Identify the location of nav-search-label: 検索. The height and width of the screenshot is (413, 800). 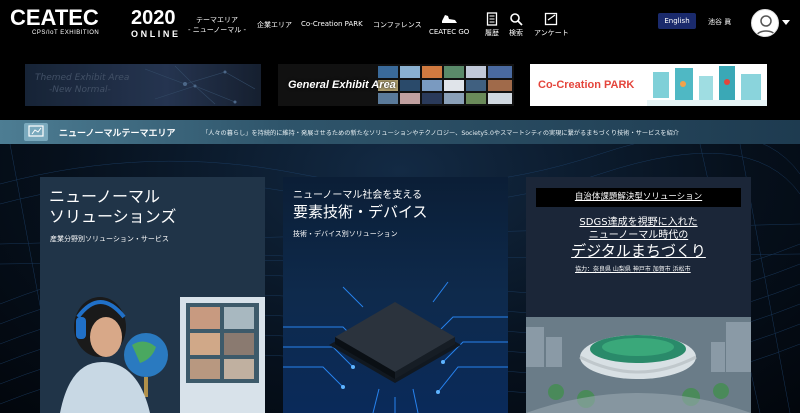
(516, 33).